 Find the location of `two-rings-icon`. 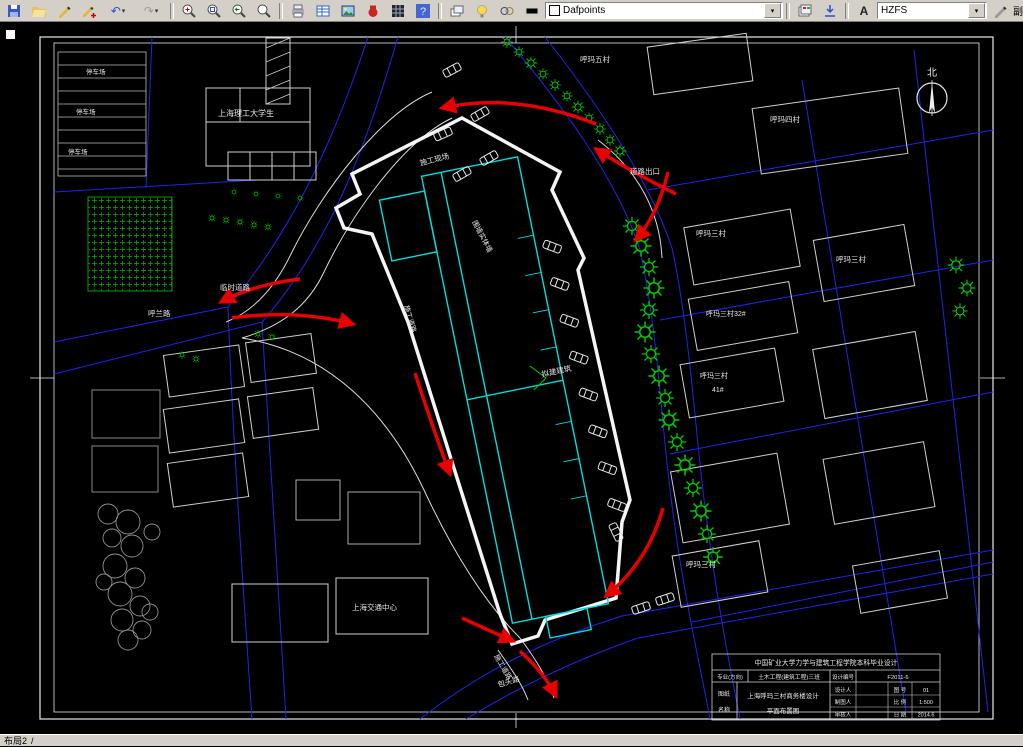

two-rings-icon is located at coordinates (507, 10).